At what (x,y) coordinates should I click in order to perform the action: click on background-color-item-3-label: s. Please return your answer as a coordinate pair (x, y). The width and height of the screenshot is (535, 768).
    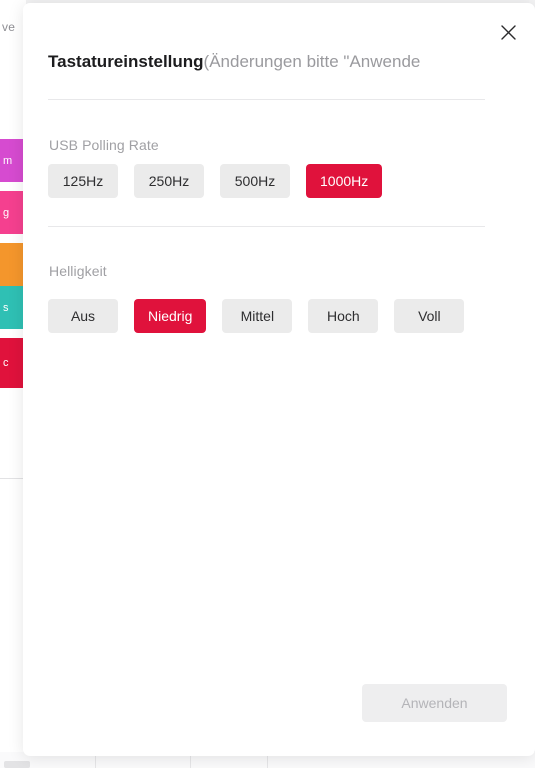
    Looking at the image, I should click on (6, 307).